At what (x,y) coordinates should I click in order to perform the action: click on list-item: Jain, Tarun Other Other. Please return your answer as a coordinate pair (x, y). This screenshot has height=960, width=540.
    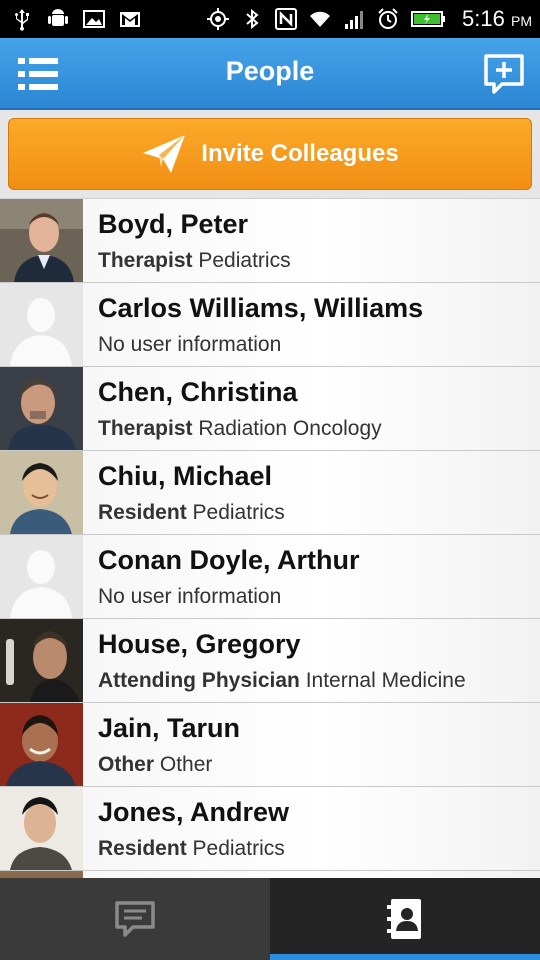
    Looking at the image, I should click on (270, 745).